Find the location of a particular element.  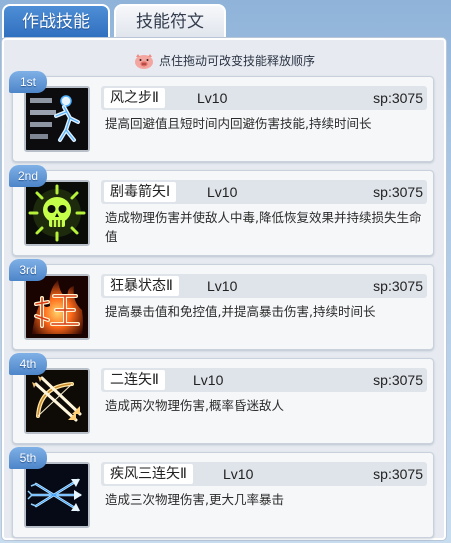

skill-name: 疾风三连矢Ⅱ is located at coordinates (148, 474).